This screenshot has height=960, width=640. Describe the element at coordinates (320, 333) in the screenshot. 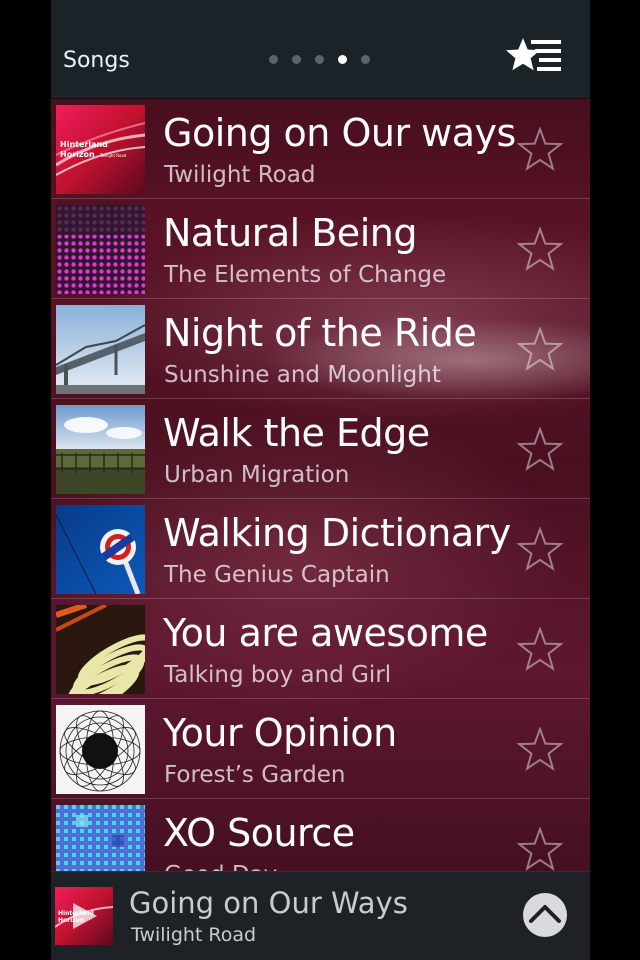

I see `song-title: Night of the Ride` at that location.